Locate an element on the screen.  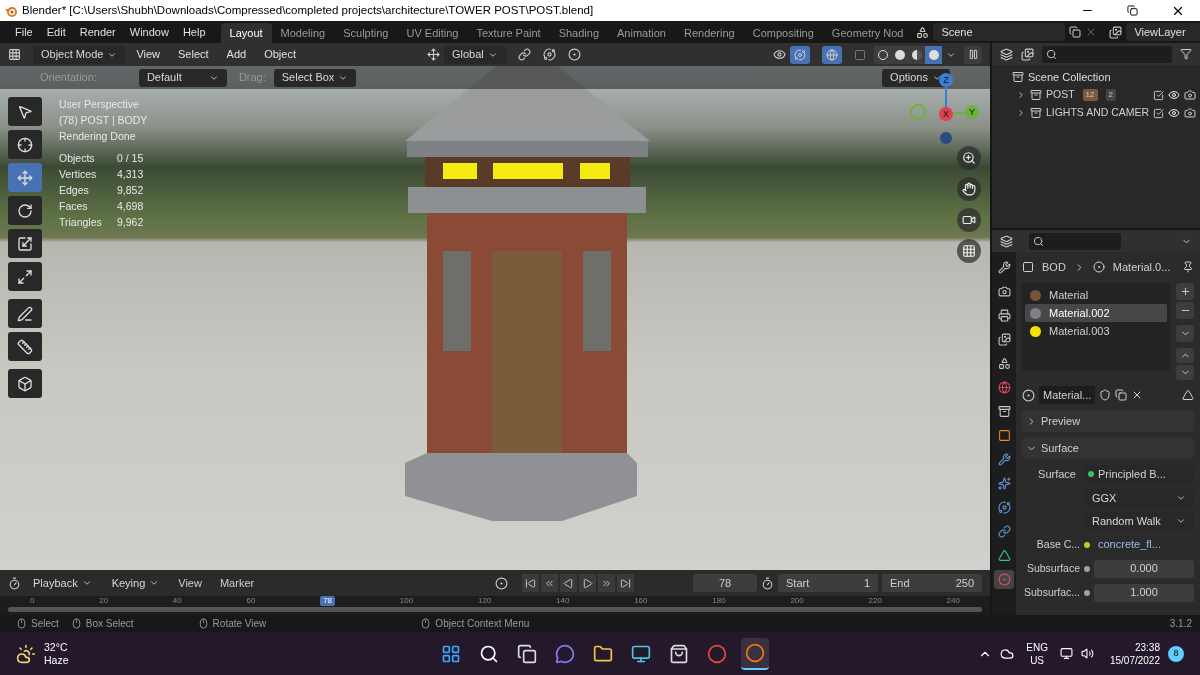
subsurface-method-dropdown: Random Walk is located at coordinates (1139, 521).